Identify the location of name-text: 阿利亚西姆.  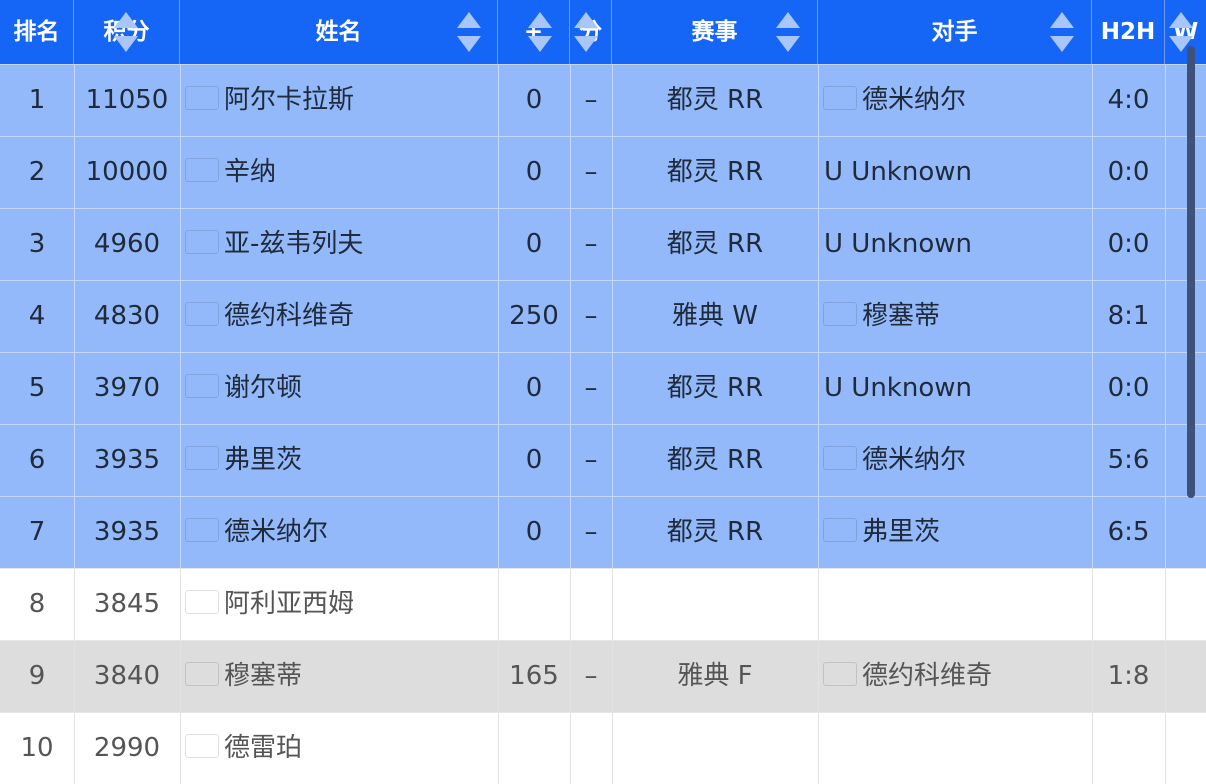
(289, 604).